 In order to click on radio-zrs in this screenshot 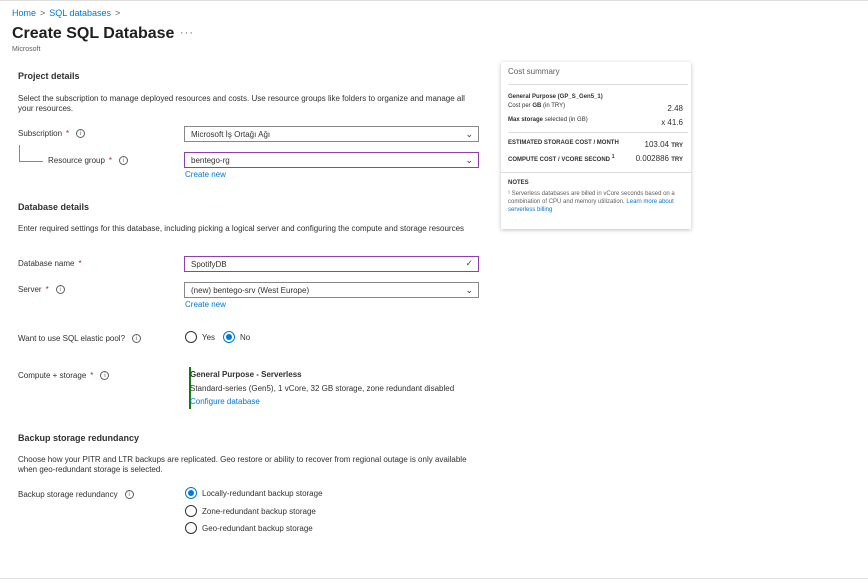, I will do `click(191, 511)`.